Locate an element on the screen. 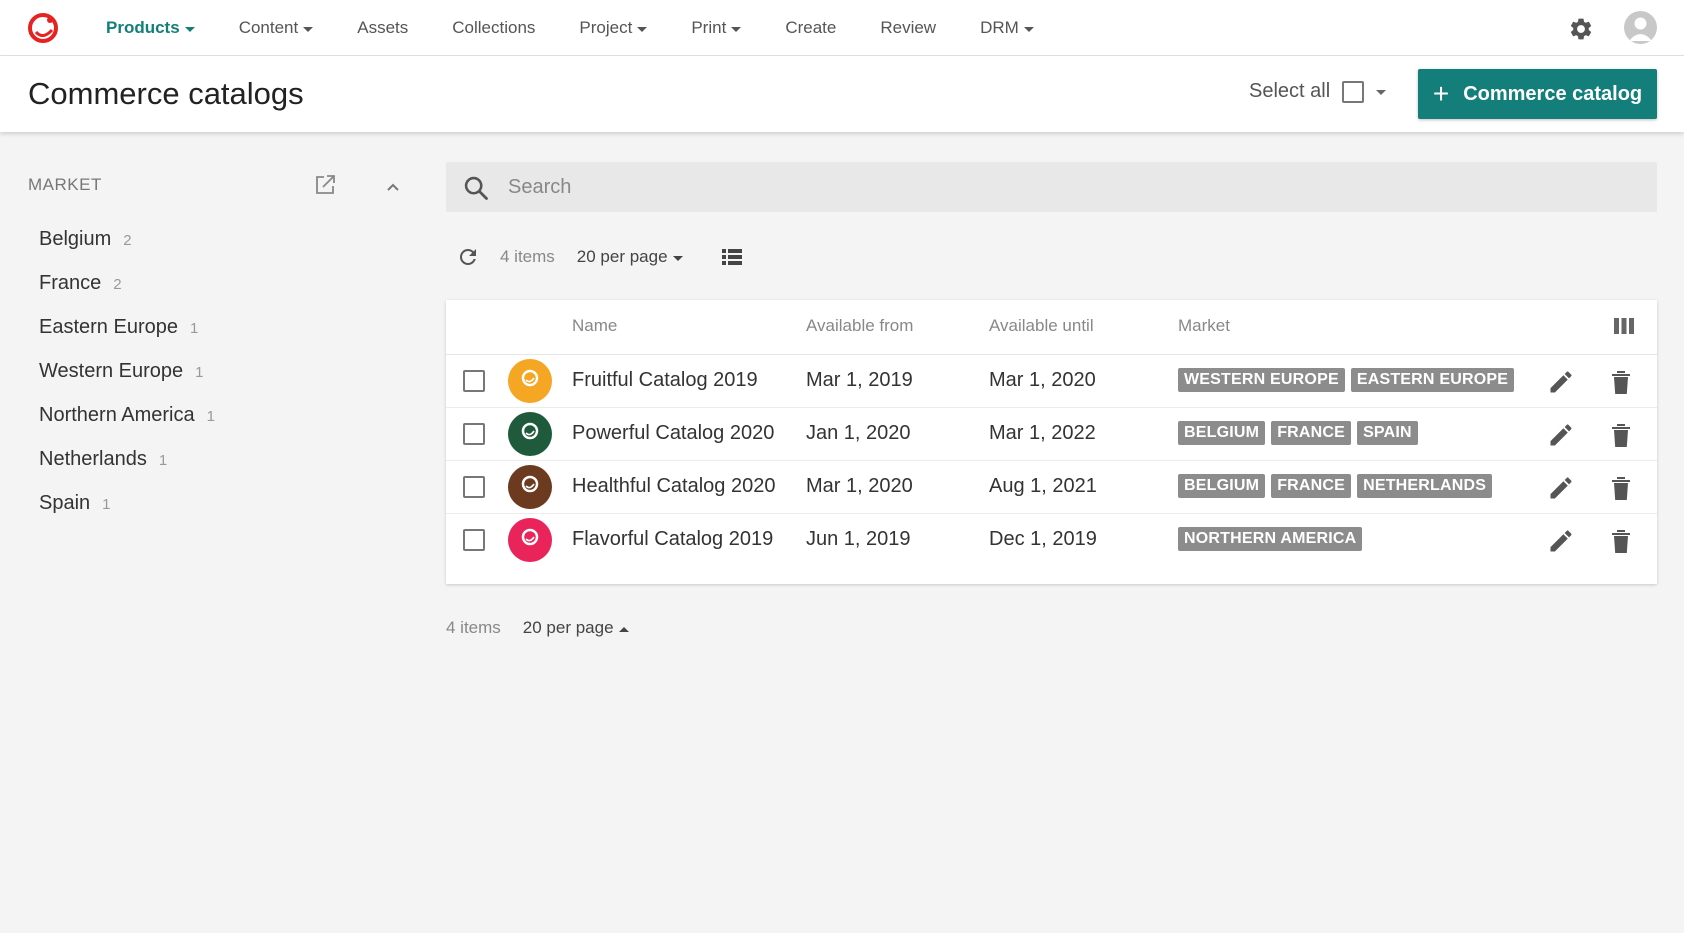 Image resolution: width=1684 pixels, height=933 pixels. facet-label: Netherlands is located at coordinates (93, 459).